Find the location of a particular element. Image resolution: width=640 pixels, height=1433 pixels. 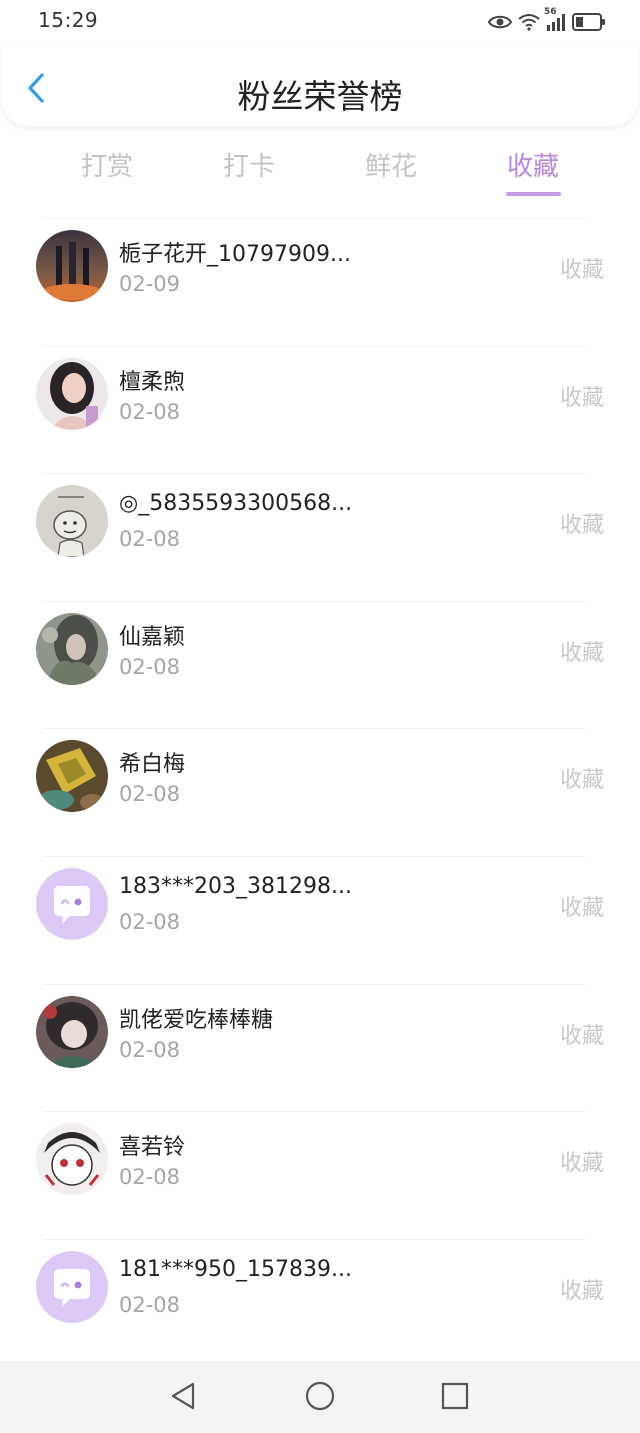

active-tab-indicator is located at coordinates (533, 194).